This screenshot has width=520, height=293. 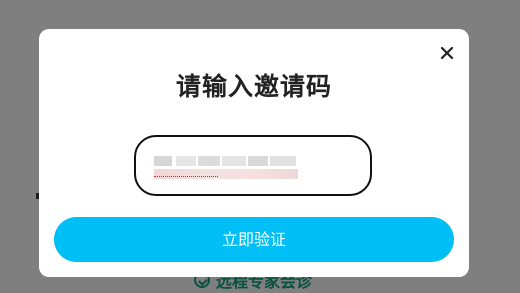 I want to click on invite-code-input, so click(x=229, y=165).